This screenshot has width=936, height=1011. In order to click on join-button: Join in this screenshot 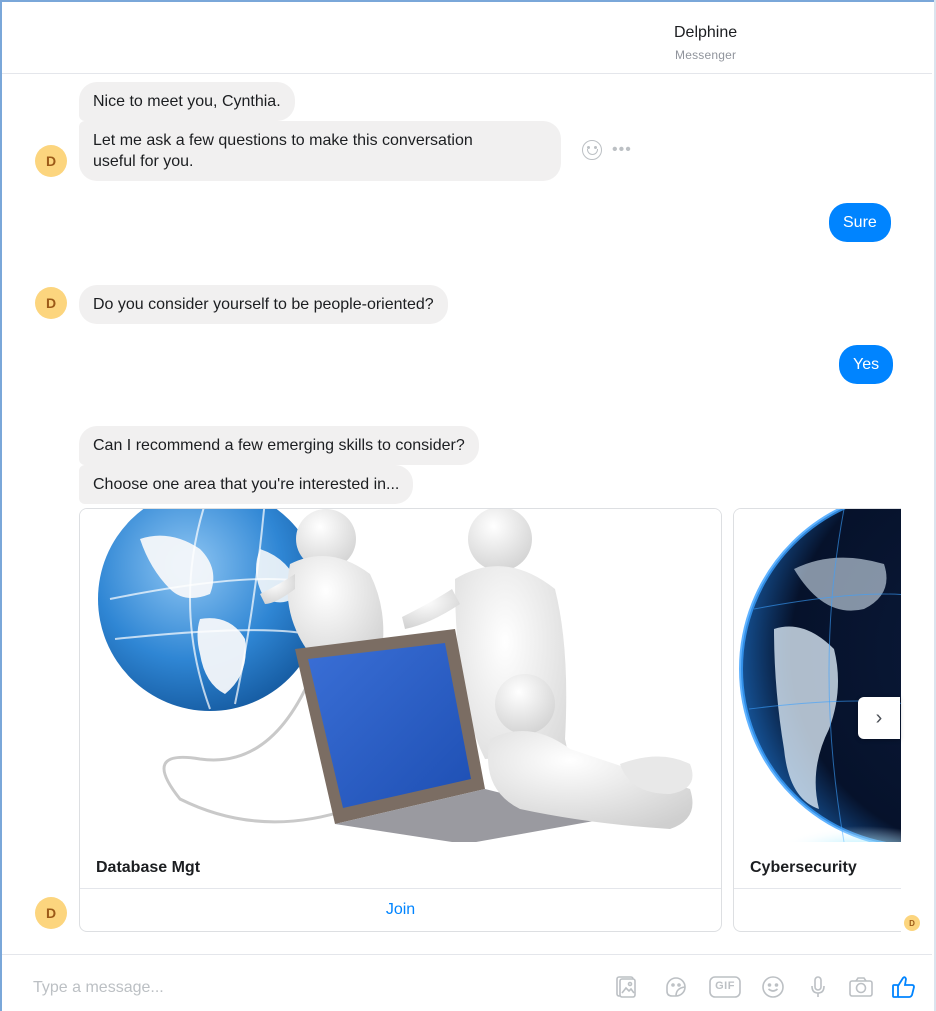, I will do `click(400, 910)`.